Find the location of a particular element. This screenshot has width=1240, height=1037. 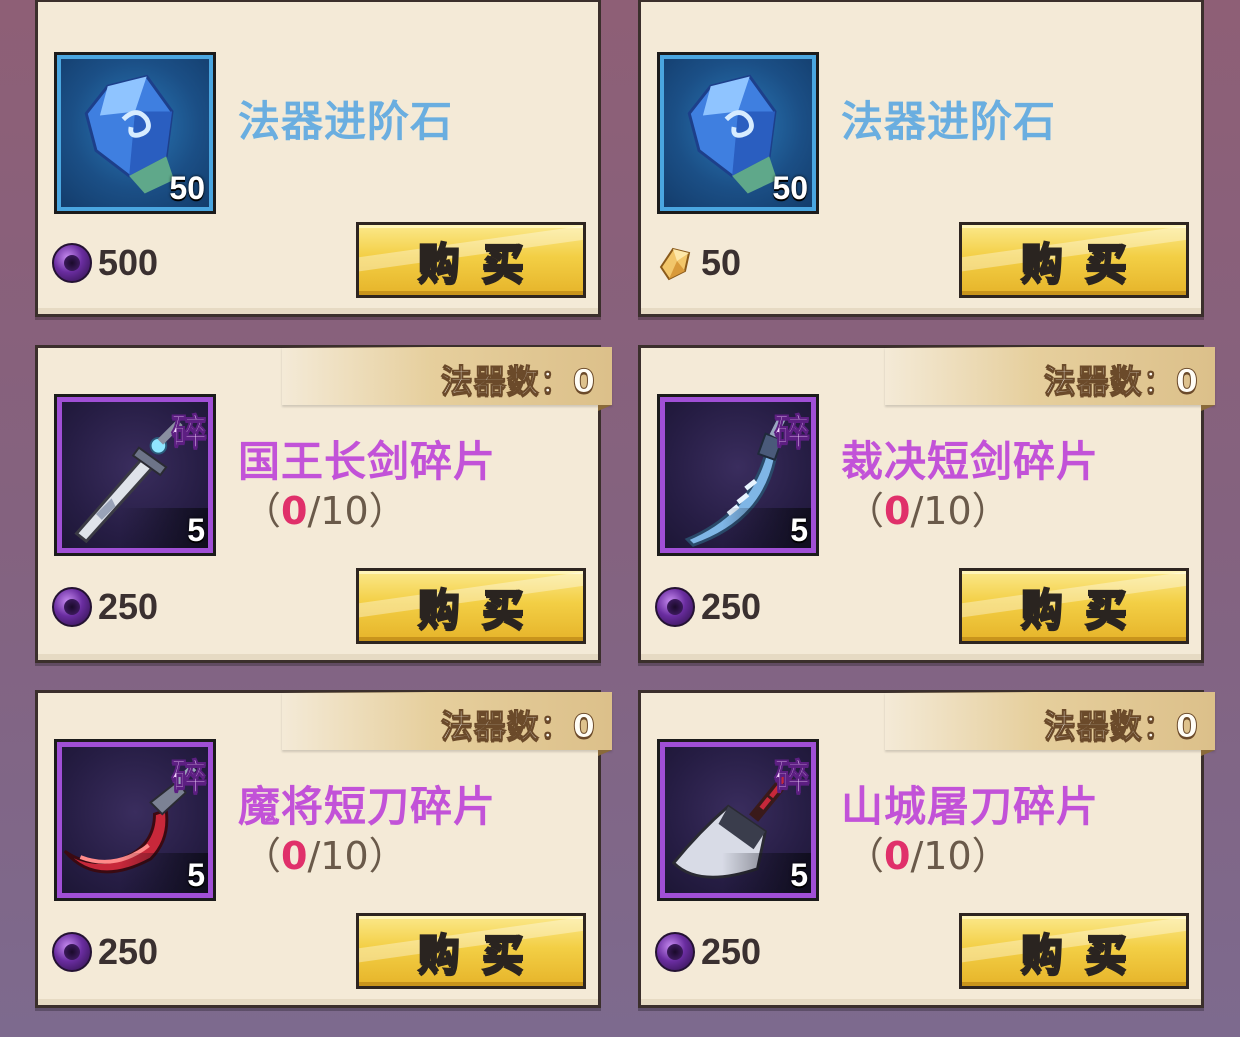

price-amount: 500 is located at coordinates (128, 262).